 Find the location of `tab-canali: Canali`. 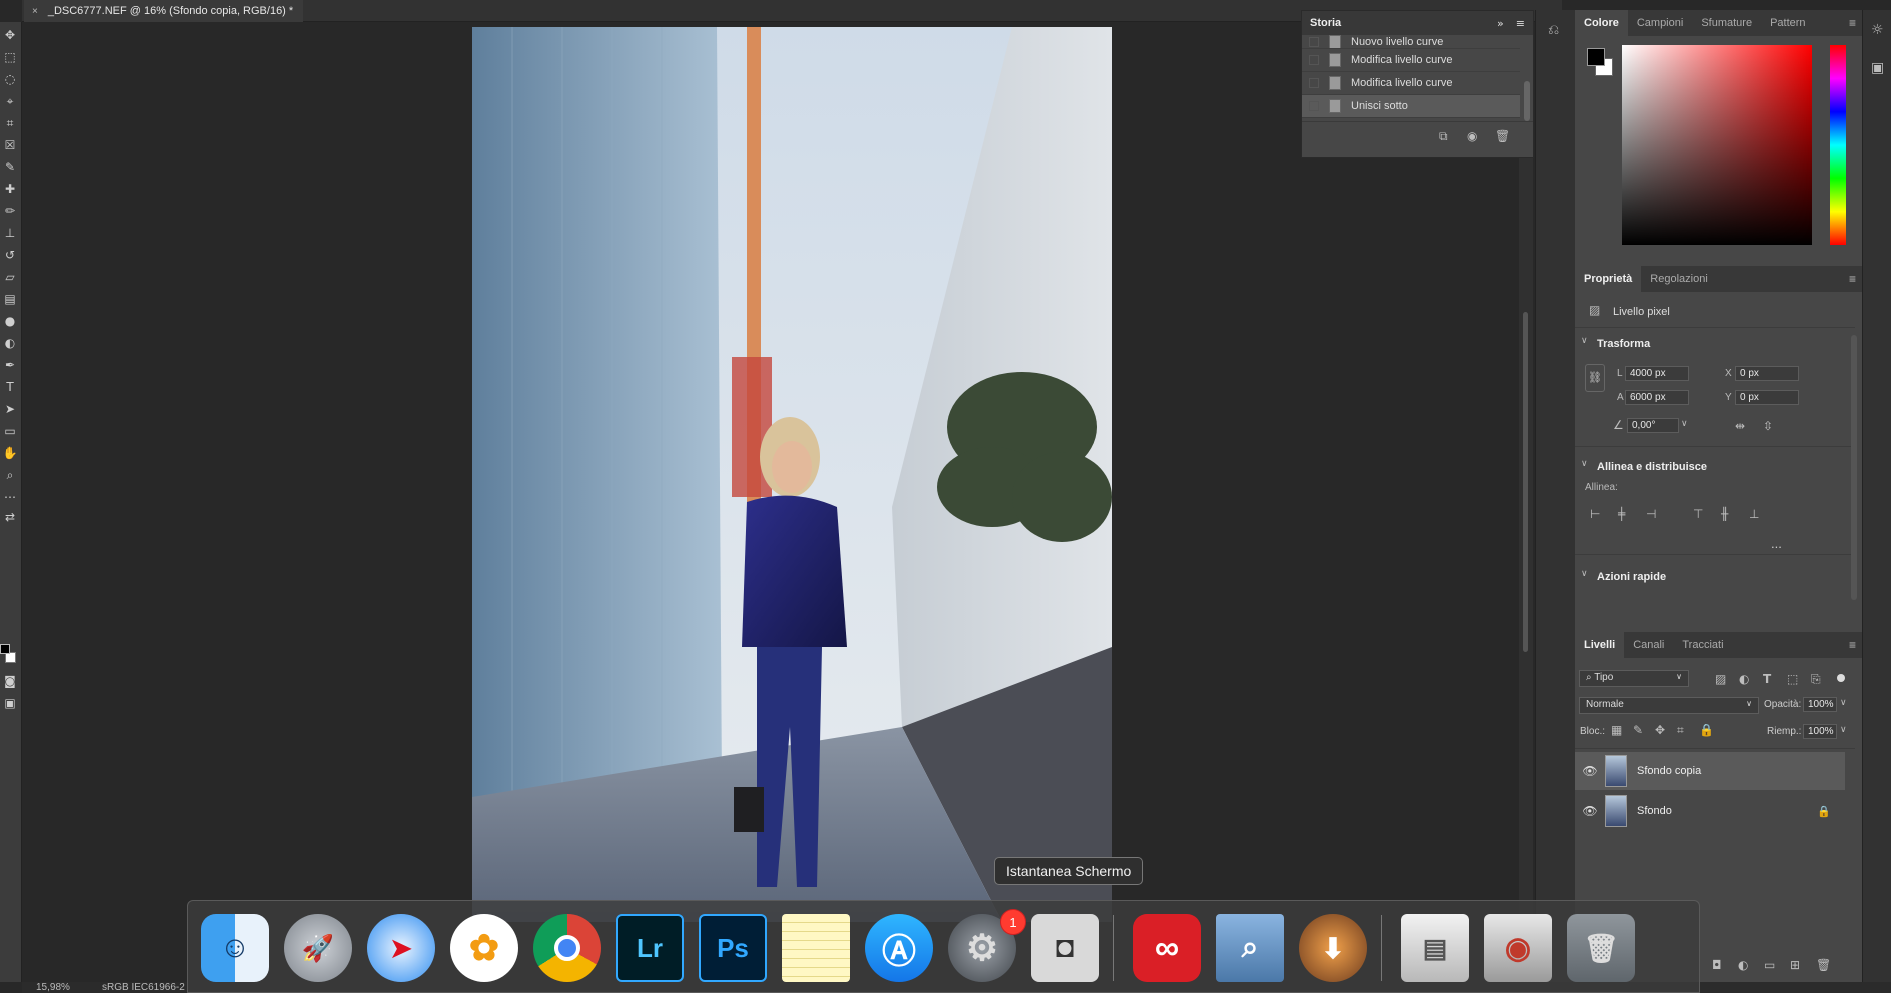

tab-canali: Canali is located at coordinates (1648, 645).